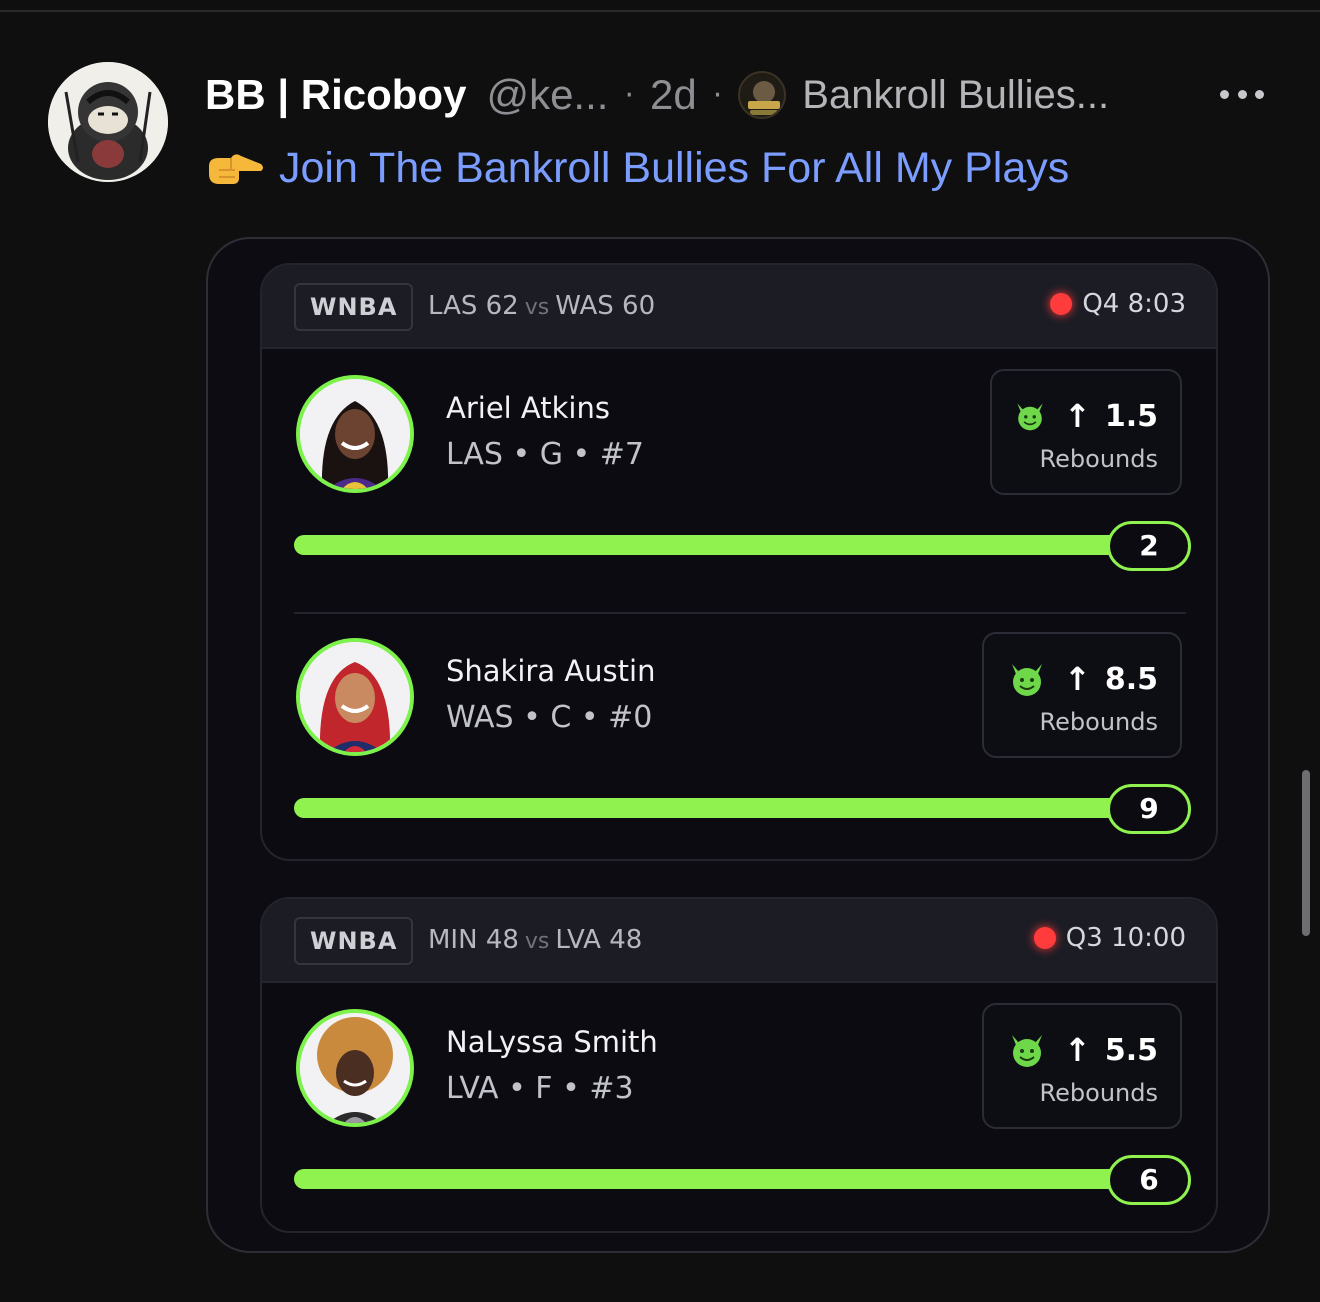 The image size is (1320, 1302). I want to click on progress-bar: 9, so click(742, 809).